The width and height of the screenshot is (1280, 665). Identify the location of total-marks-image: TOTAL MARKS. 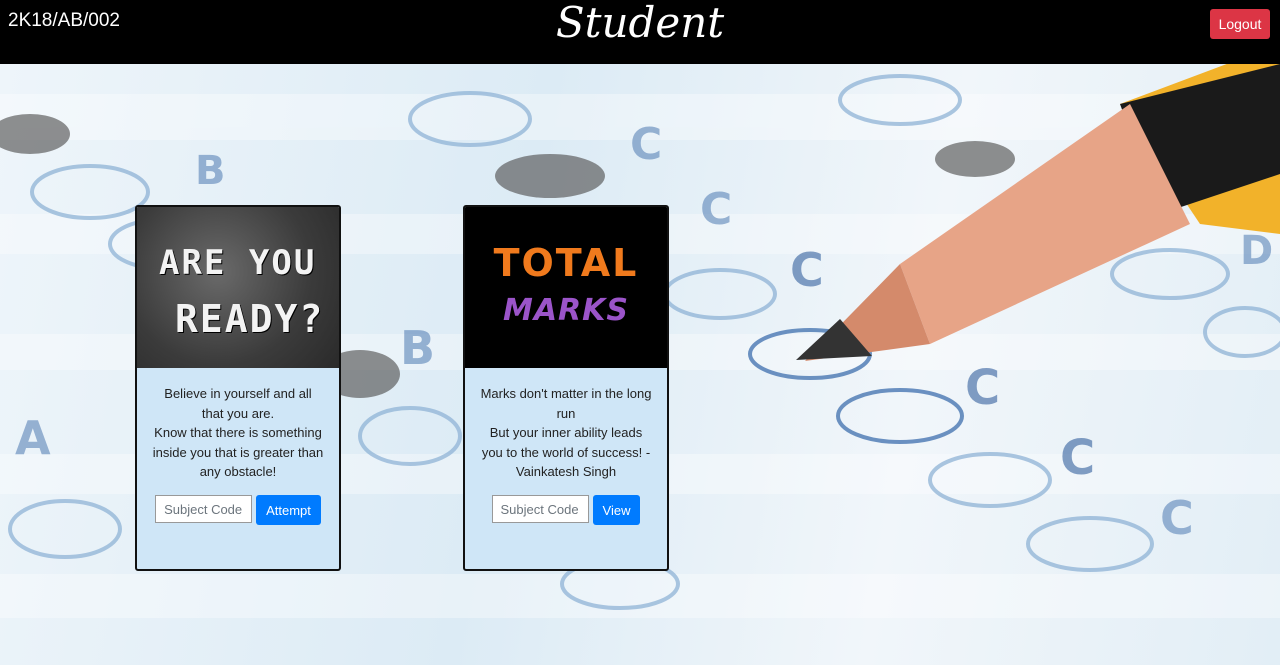
(566, 287).